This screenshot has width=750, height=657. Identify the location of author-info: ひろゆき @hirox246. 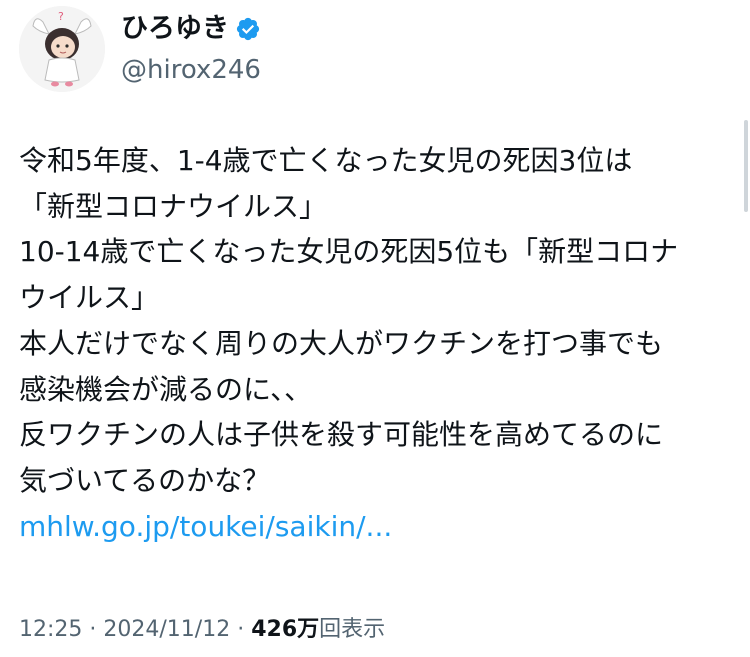
(191, 49).